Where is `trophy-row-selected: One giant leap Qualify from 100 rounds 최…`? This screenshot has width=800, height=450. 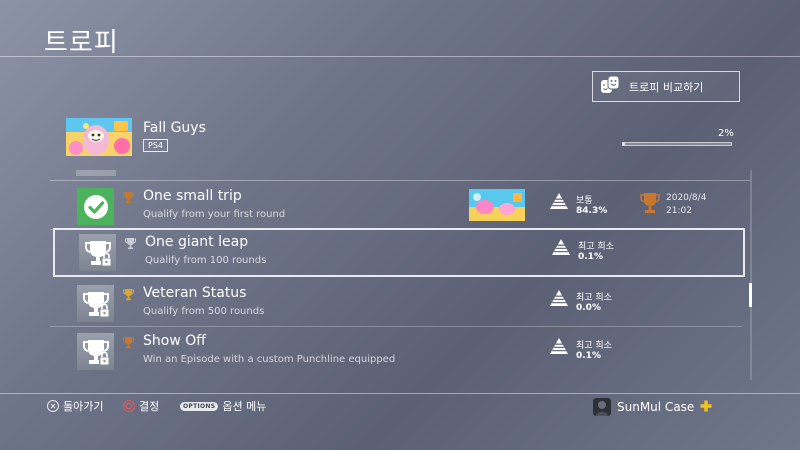
trophy-row-selected: One giant leap Qualify from 100 rounds 최… is located at coordinates (399, 252).